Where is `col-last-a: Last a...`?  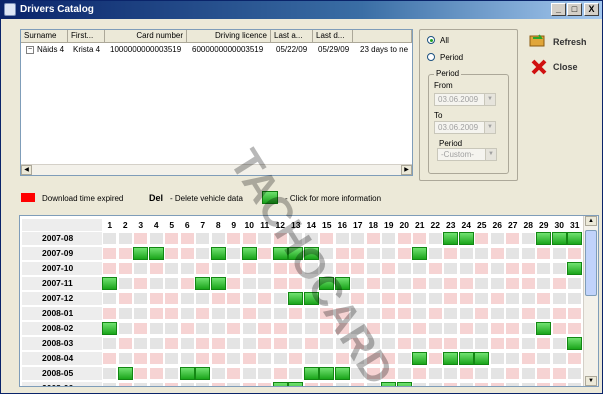
col-last-a: Last a... is located at coordinates (292, 36).